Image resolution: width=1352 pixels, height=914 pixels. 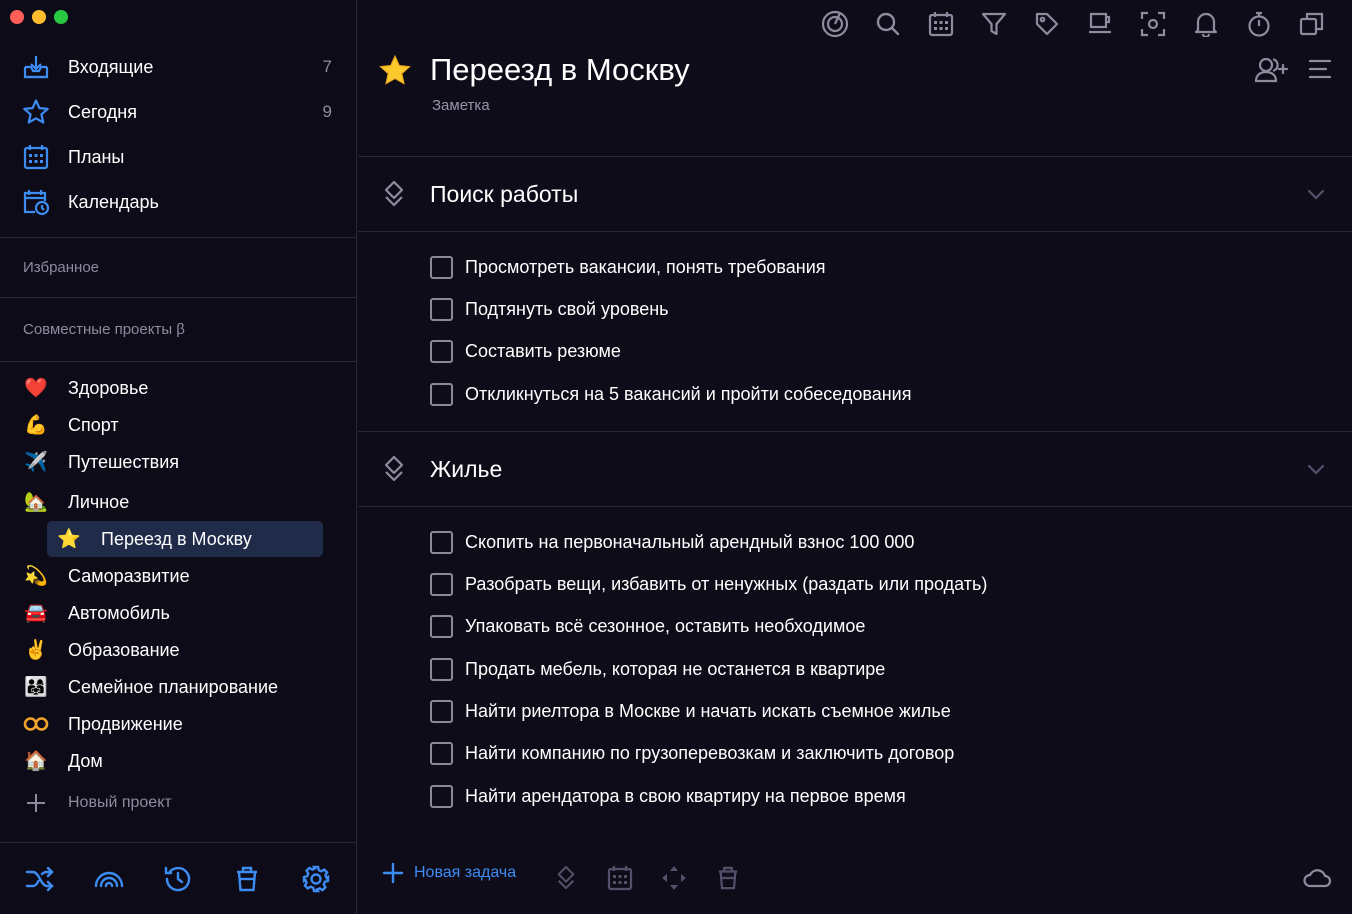 I want to click on scan-icon, so click(x=1153, y=24).